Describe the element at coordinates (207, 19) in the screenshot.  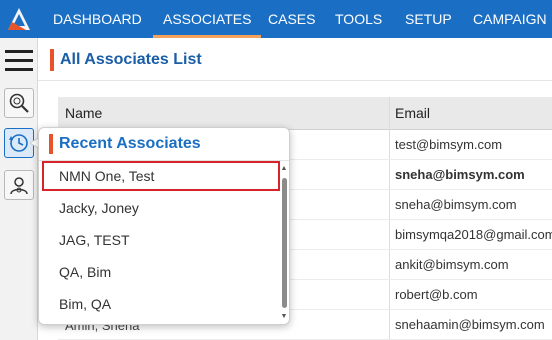
I see `nav-associates: ASSOCIATES` at that location.